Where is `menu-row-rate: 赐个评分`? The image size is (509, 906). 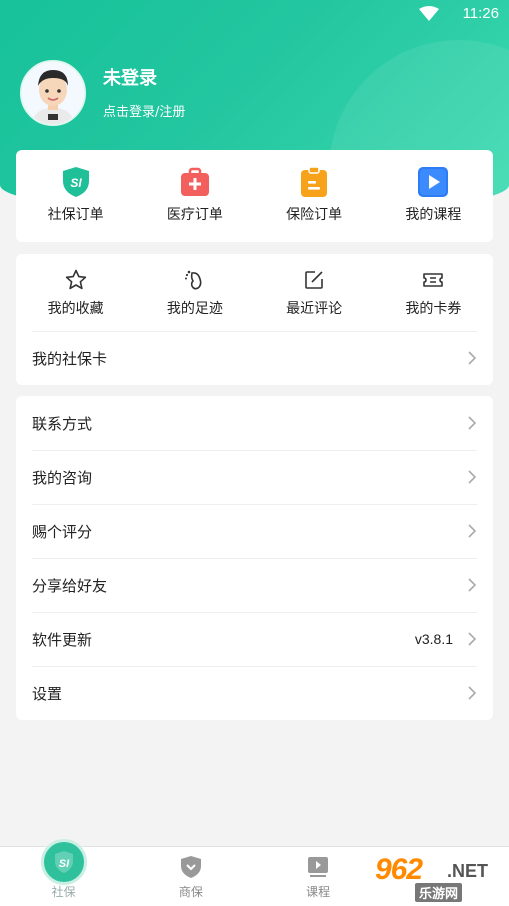
menu-row-rate: 赐个评分 is located at coordinates (254, 531).